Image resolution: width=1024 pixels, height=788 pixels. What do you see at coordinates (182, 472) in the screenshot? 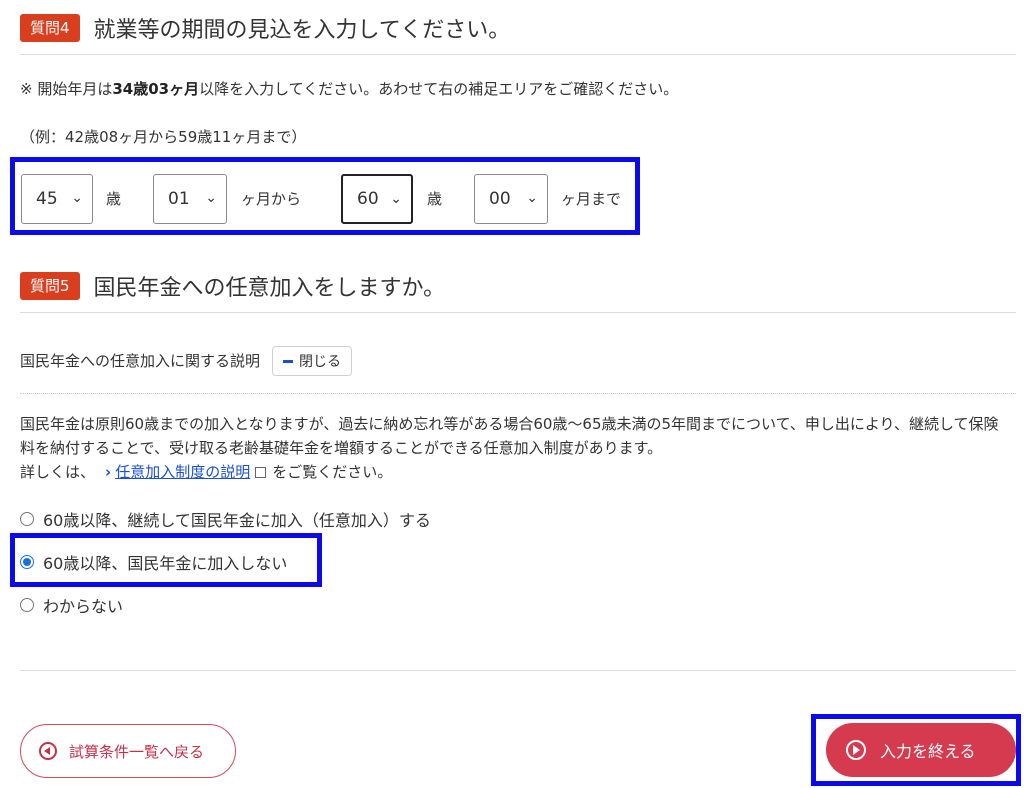
I see `voluntary-enrollment-link: 任意加入制度の説明` at bounding box center [182, 472].